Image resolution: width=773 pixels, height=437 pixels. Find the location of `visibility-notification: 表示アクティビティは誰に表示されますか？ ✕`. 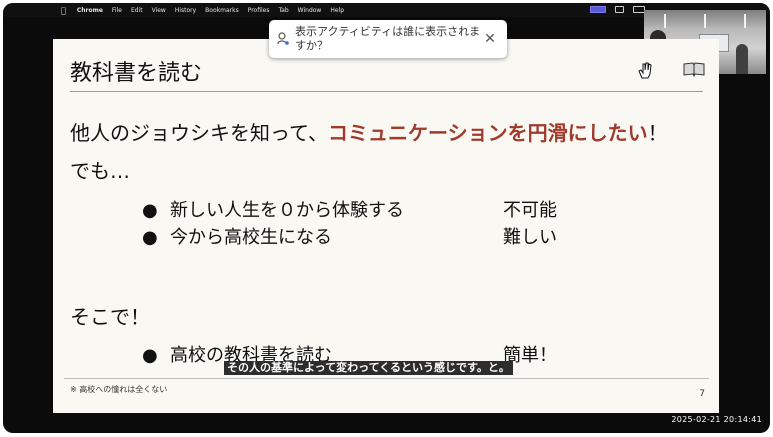

visibility-notification: 表示アクティビティは誰に表示されますか？ ✕ is located at coordinates (388, 39).